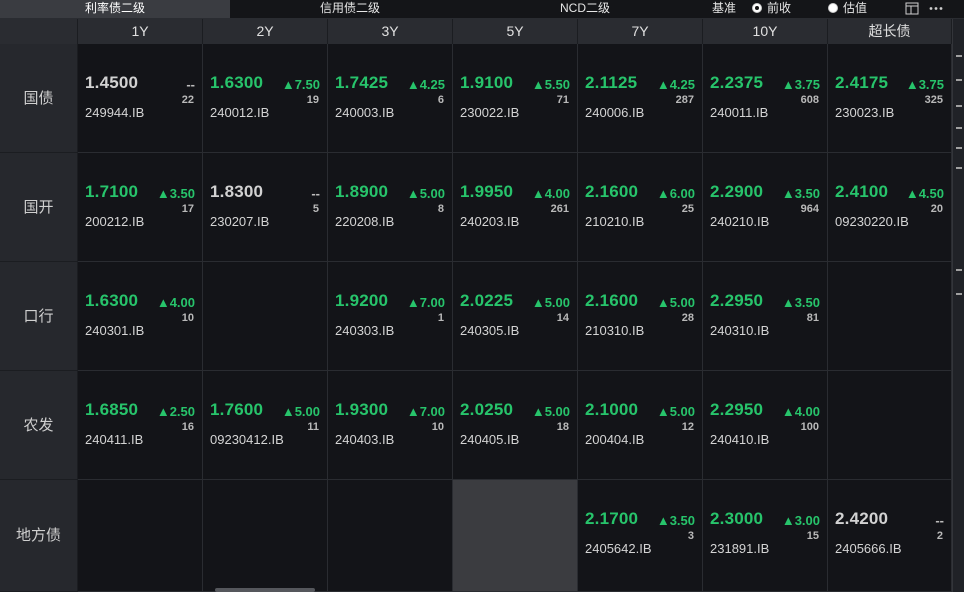 The image size is (964, 592). Describe the element at coordinates (362, 409) in the screenshot. I see `yield-value: 1.9300` at that location.